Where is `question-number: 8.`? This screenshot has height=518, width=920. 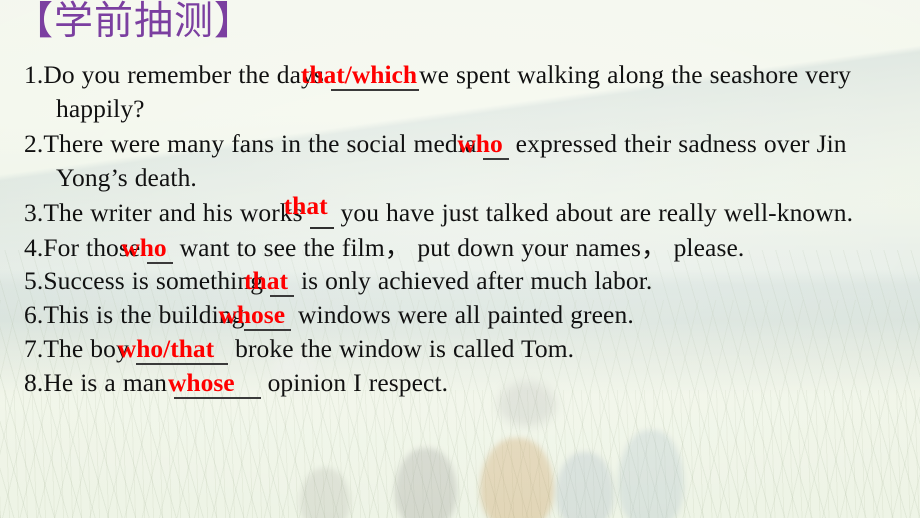 question-number: 8. is located at coordinates (34, 383).